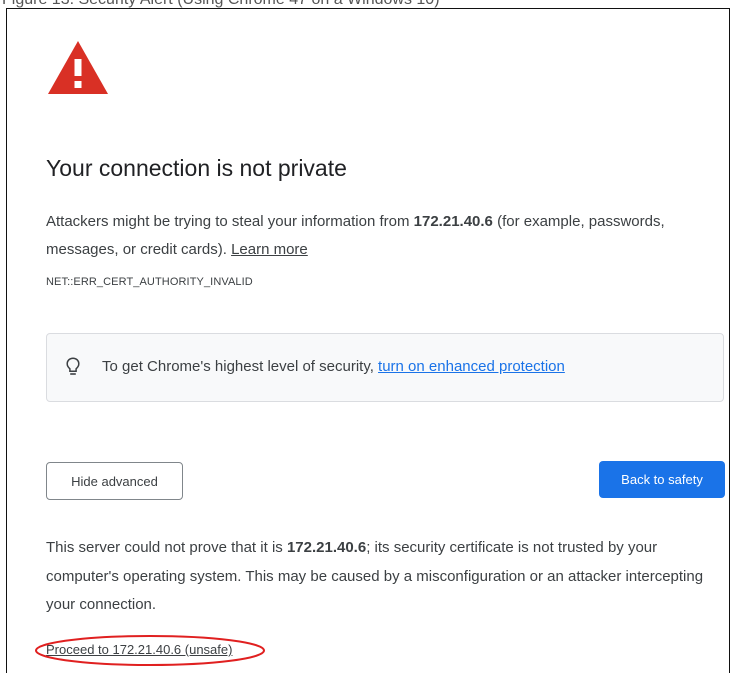 This screenshot has width=735, height=673. I want to click on annotation-ellipse, so click(150, 650).